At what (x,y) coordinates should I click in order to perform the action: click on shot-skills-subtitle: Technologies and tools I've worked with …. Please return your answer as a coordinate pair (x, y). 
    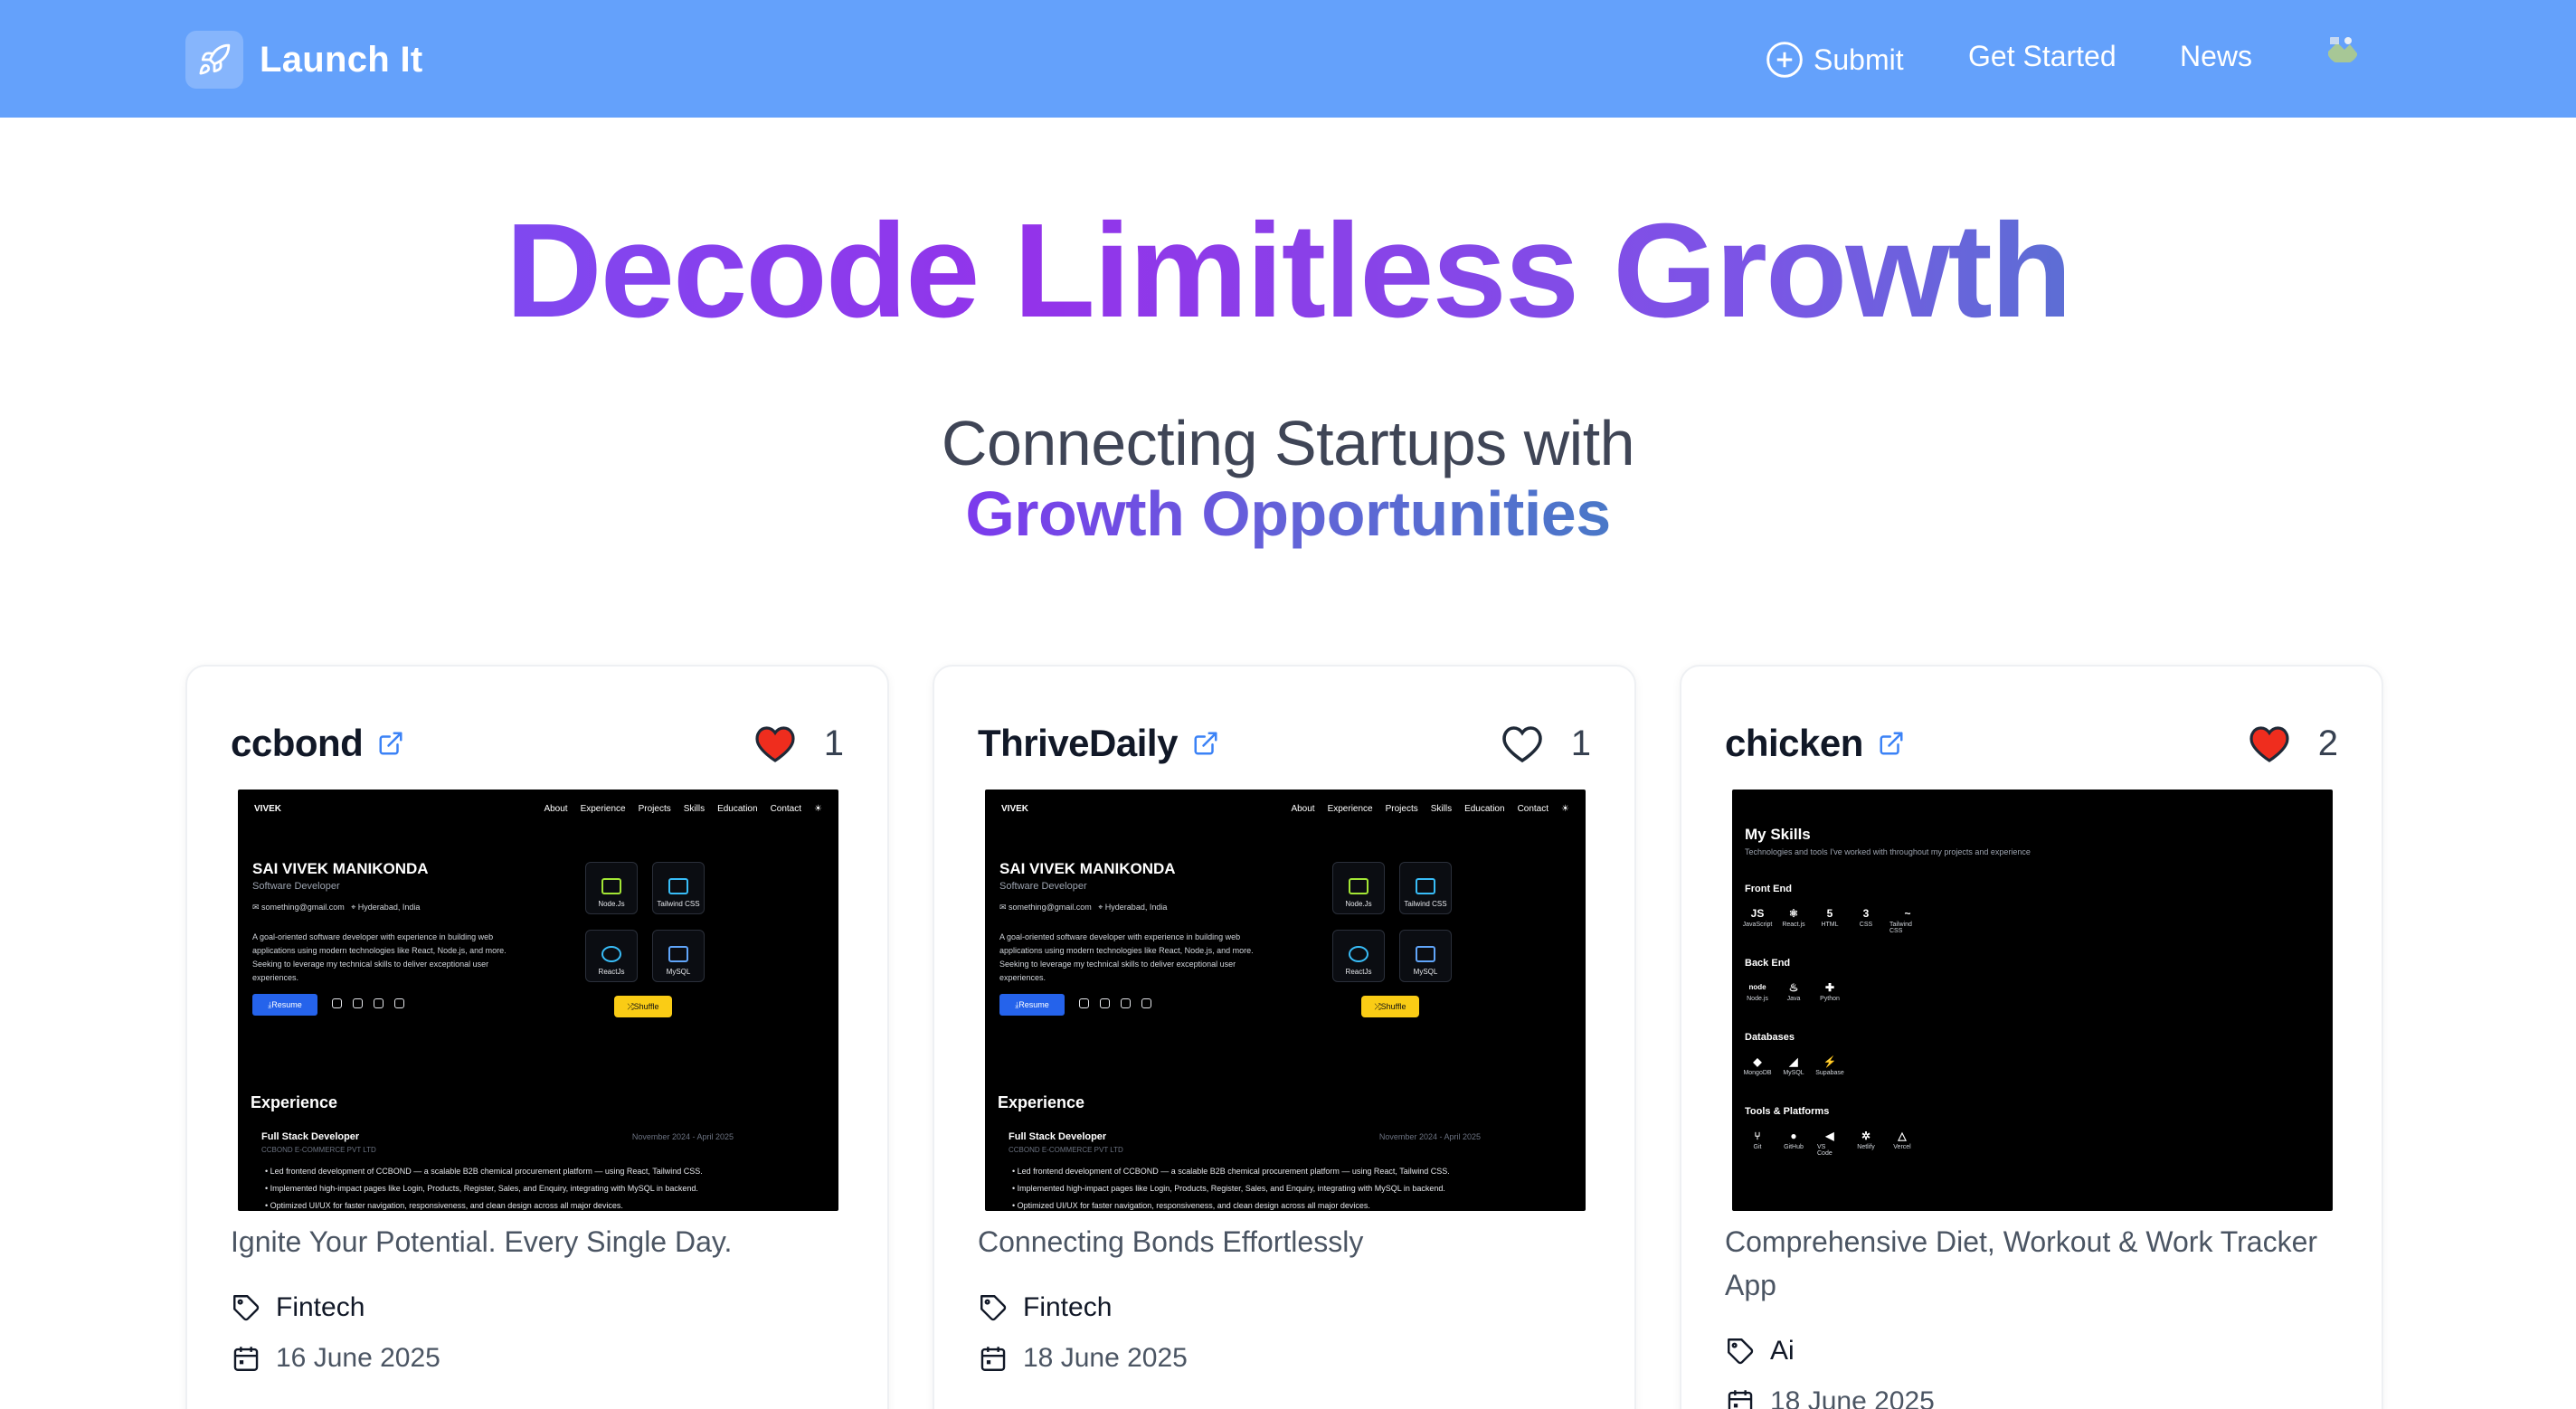
    Looking at the image, I should click on (1888, 851).